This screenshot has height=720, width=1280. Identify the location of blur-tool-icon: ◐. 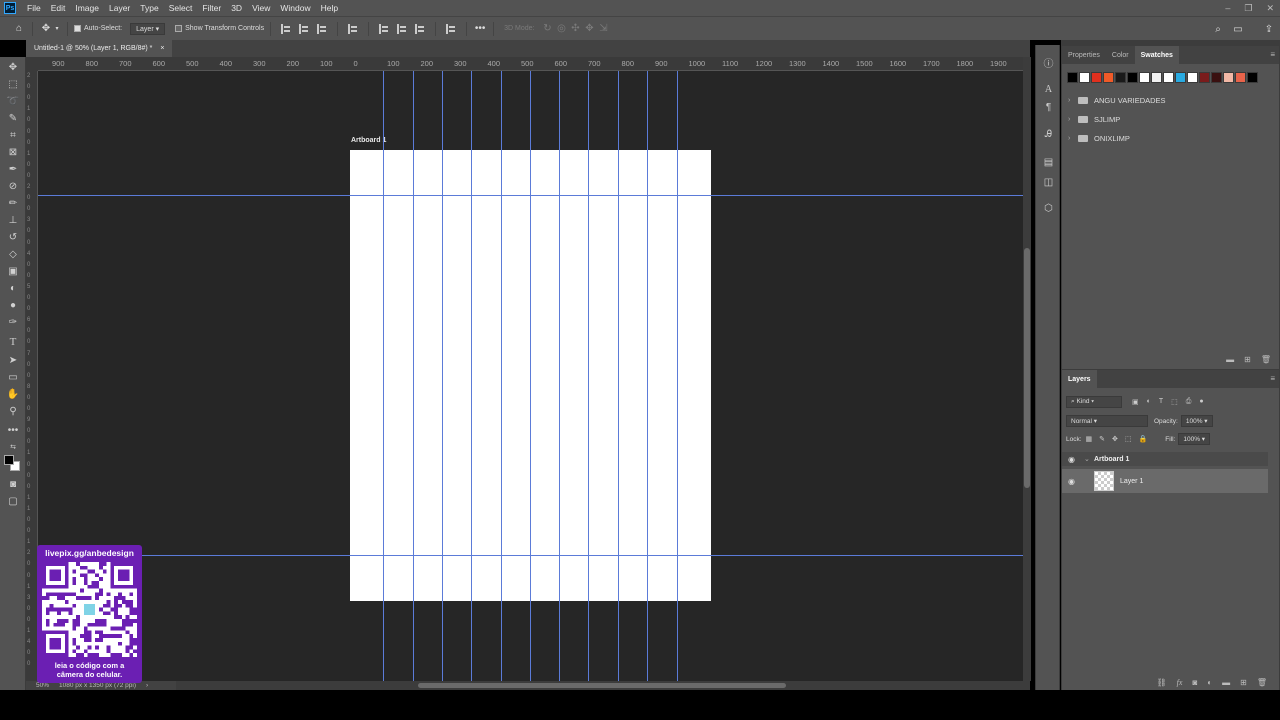
(13, 288).